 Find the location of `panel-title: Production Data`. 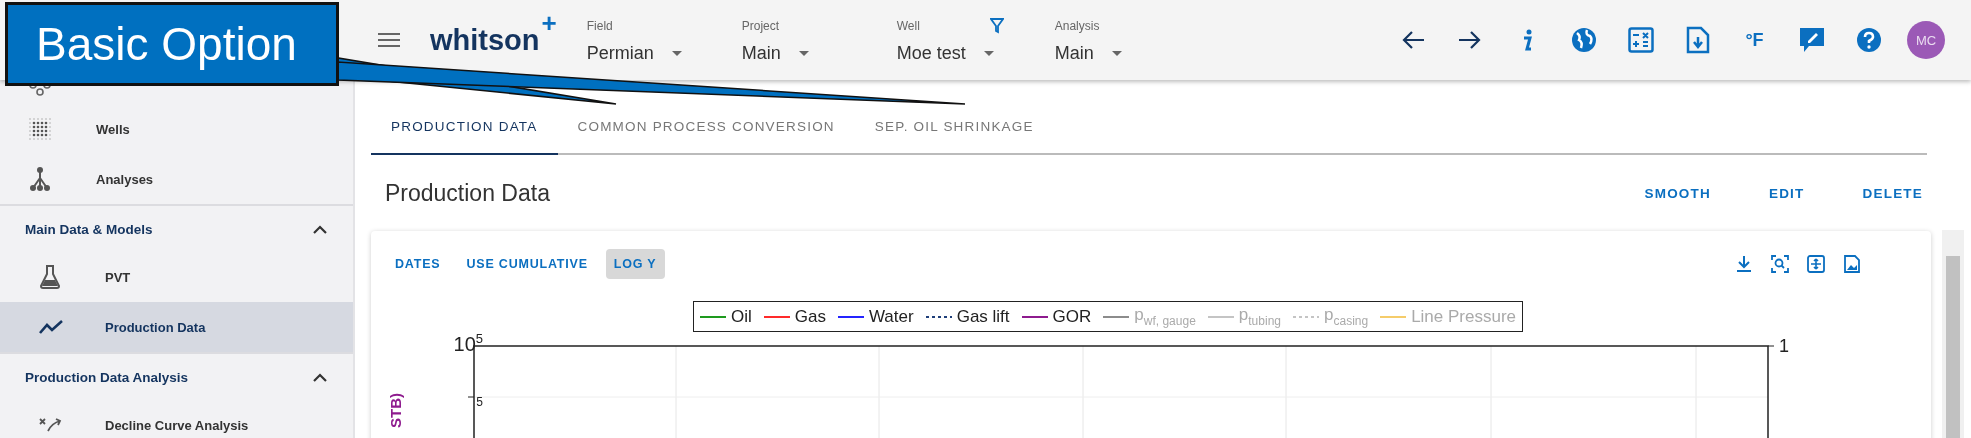

panel-title: Production Data is located at coordinates (467, 193).